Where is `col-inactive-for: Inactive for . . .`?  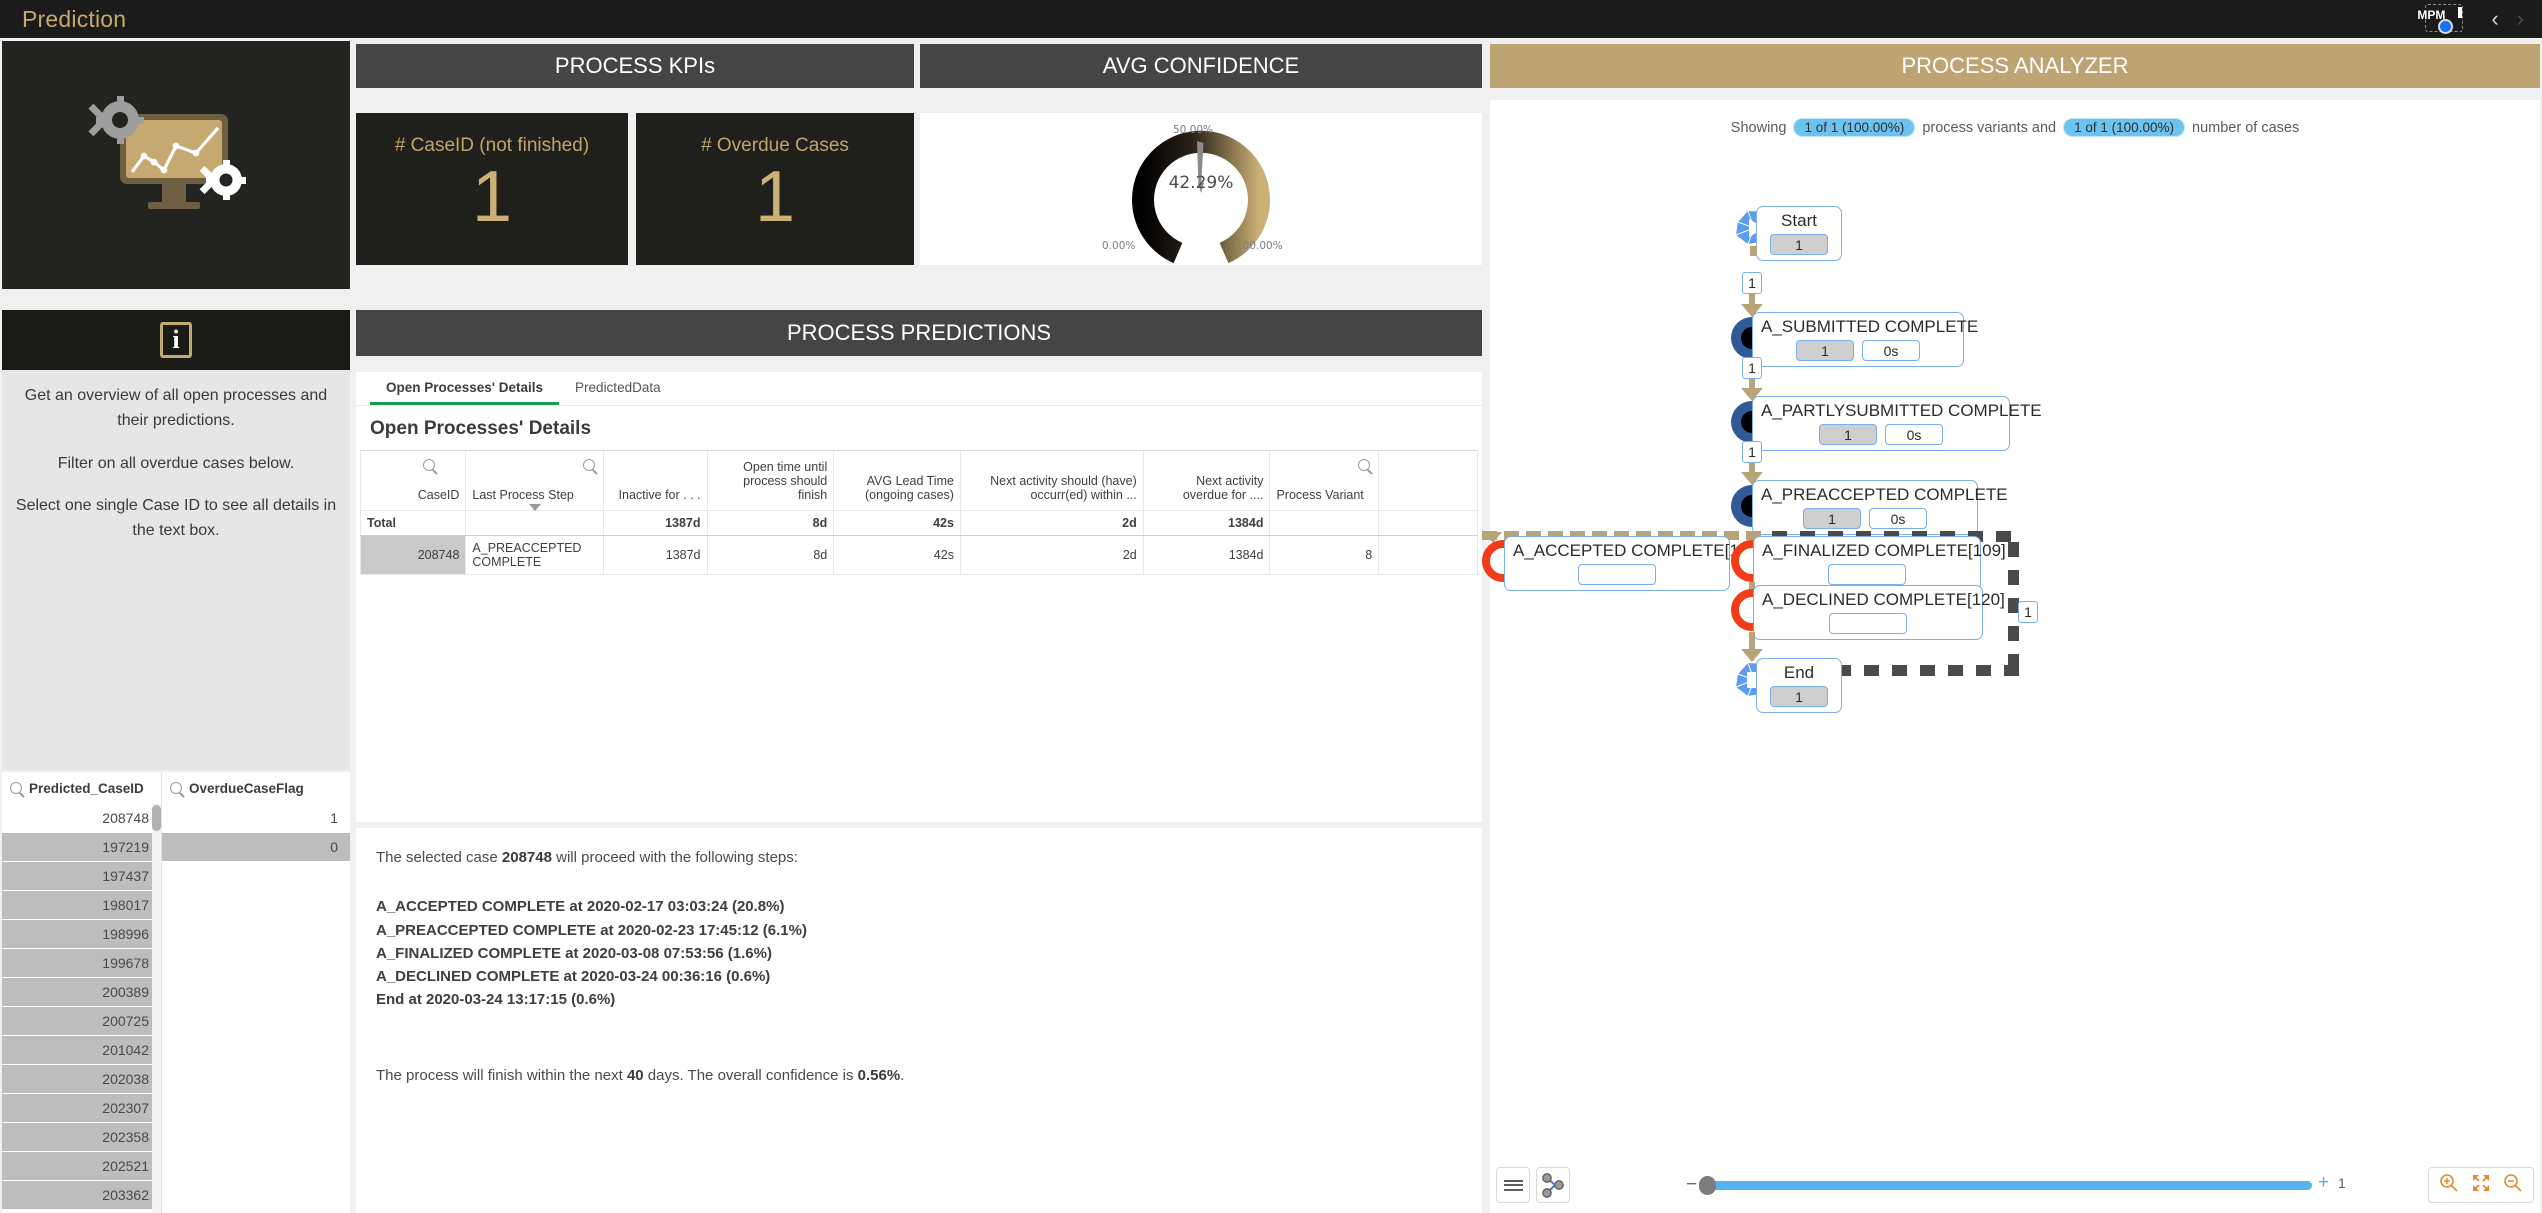 col-inactive-for: Inactive for . . . is located at coordinates (655, 480).